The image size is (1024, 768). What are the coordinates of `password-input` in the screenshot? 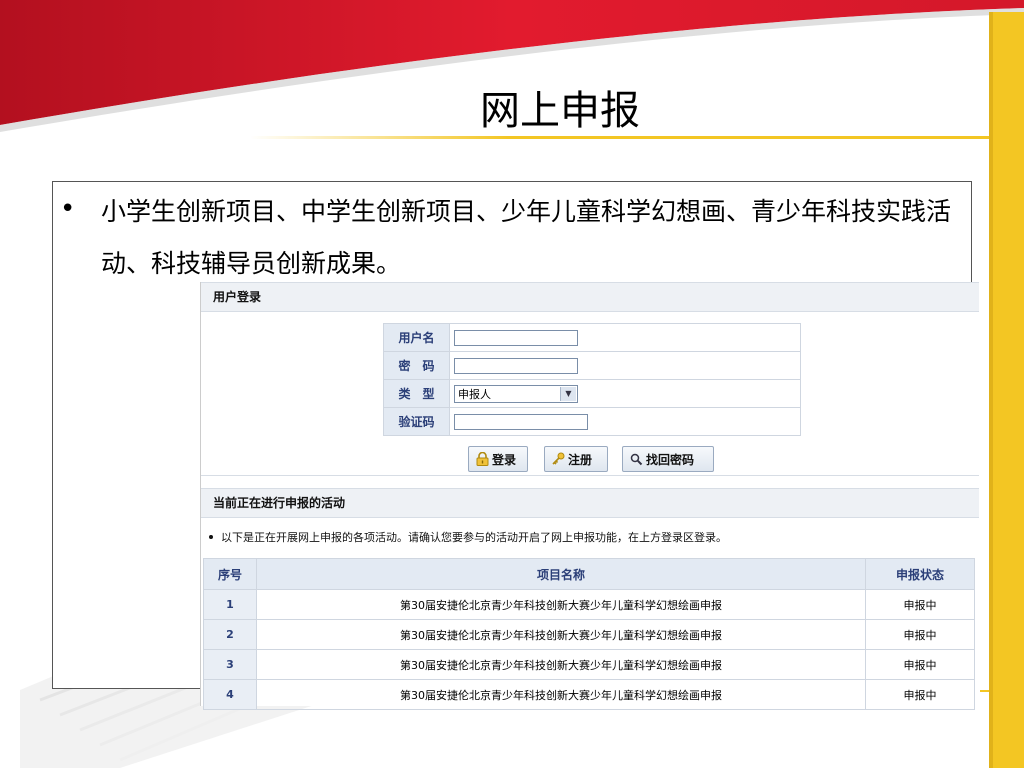 It's located at (516, 365).